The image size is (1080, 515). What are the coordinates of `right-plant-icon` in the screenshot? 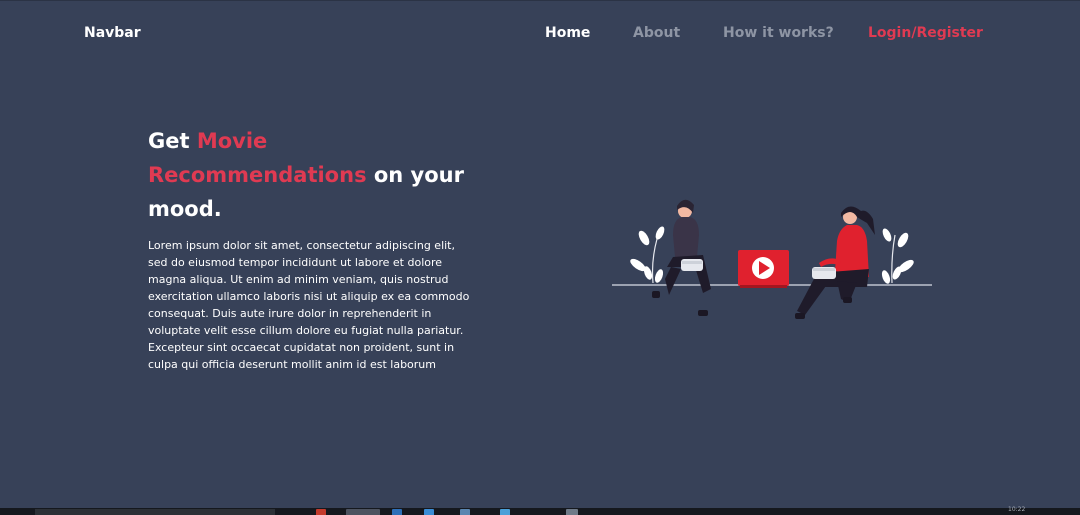 It's located at (897, 256).